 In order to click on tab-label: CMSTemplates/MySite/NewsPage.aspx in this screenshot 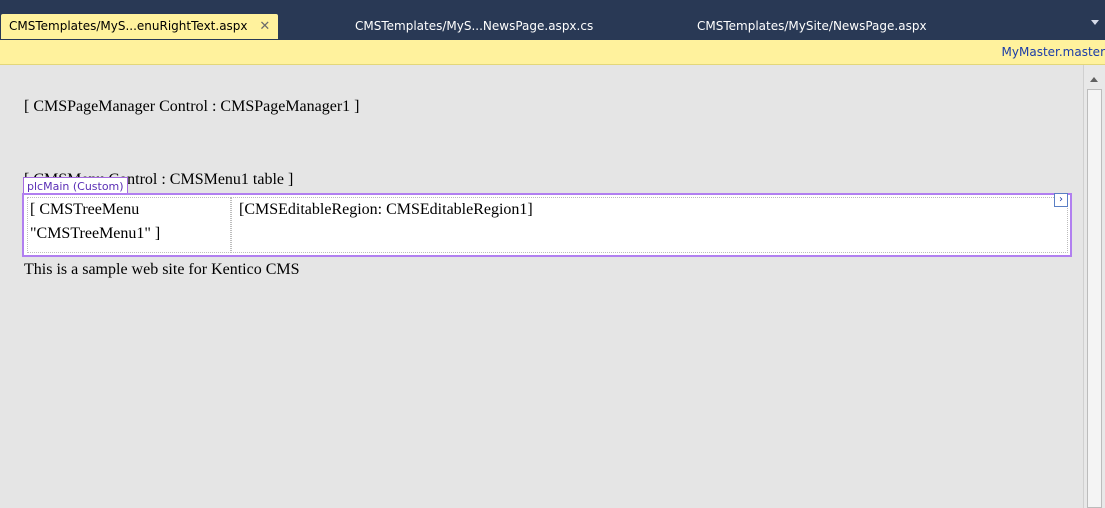, I will do `click(812, 26)`.